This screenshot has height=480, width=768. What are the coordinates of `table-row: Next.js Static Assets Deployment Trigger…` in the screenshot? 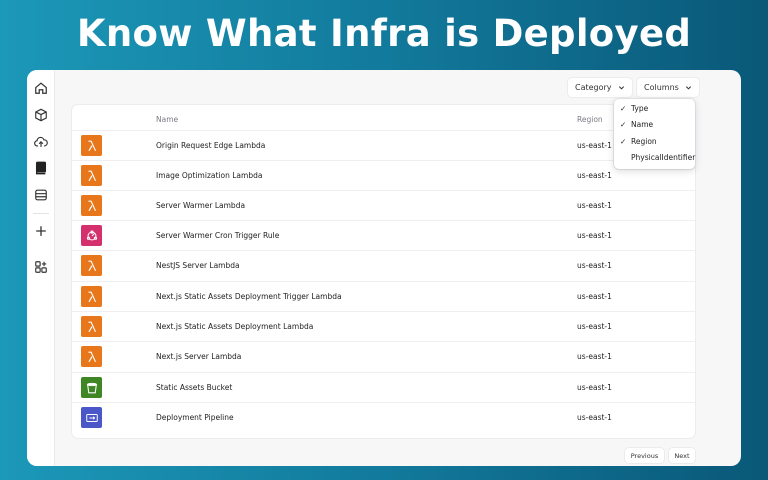 It's located at (383, 296).